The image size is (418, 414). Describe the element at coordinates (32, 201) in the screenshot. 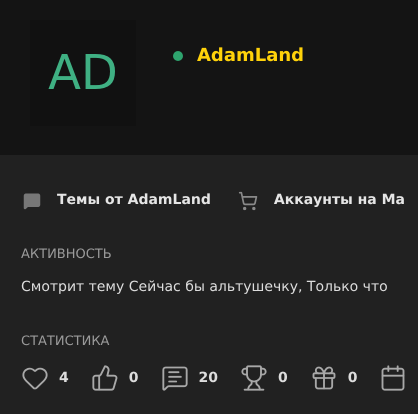

I see `speech-bubble-icon` at that location.